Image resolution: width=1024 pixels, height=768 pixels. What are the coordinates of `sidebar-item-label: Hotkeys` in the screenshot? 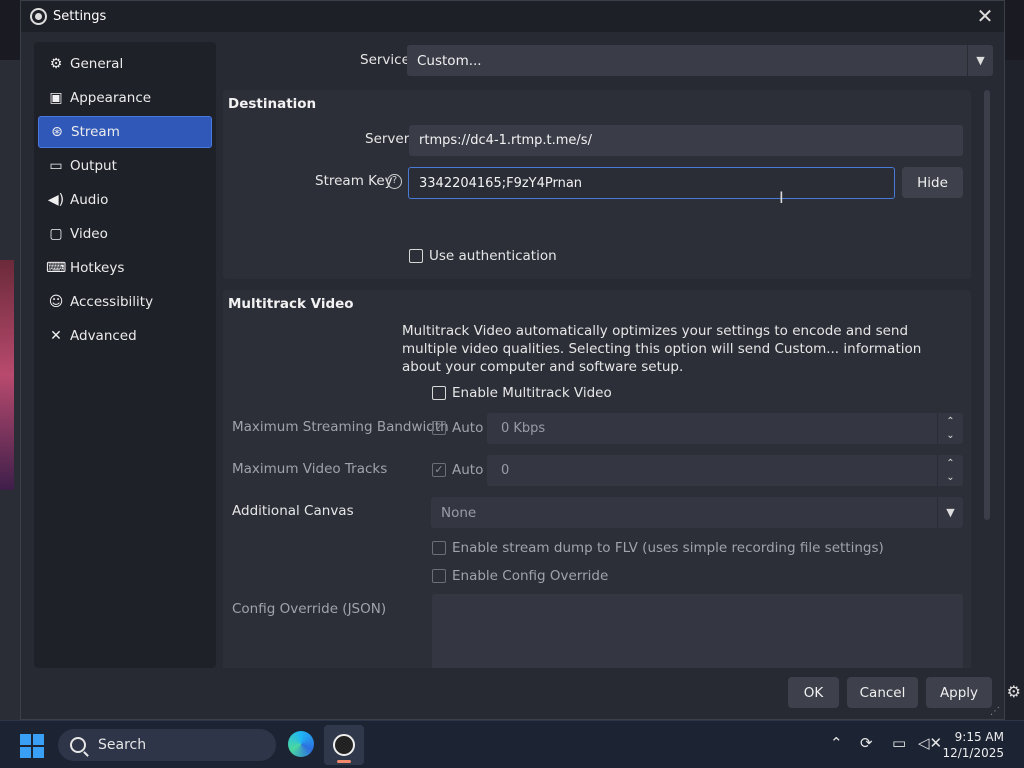 It's located at (97, 268).